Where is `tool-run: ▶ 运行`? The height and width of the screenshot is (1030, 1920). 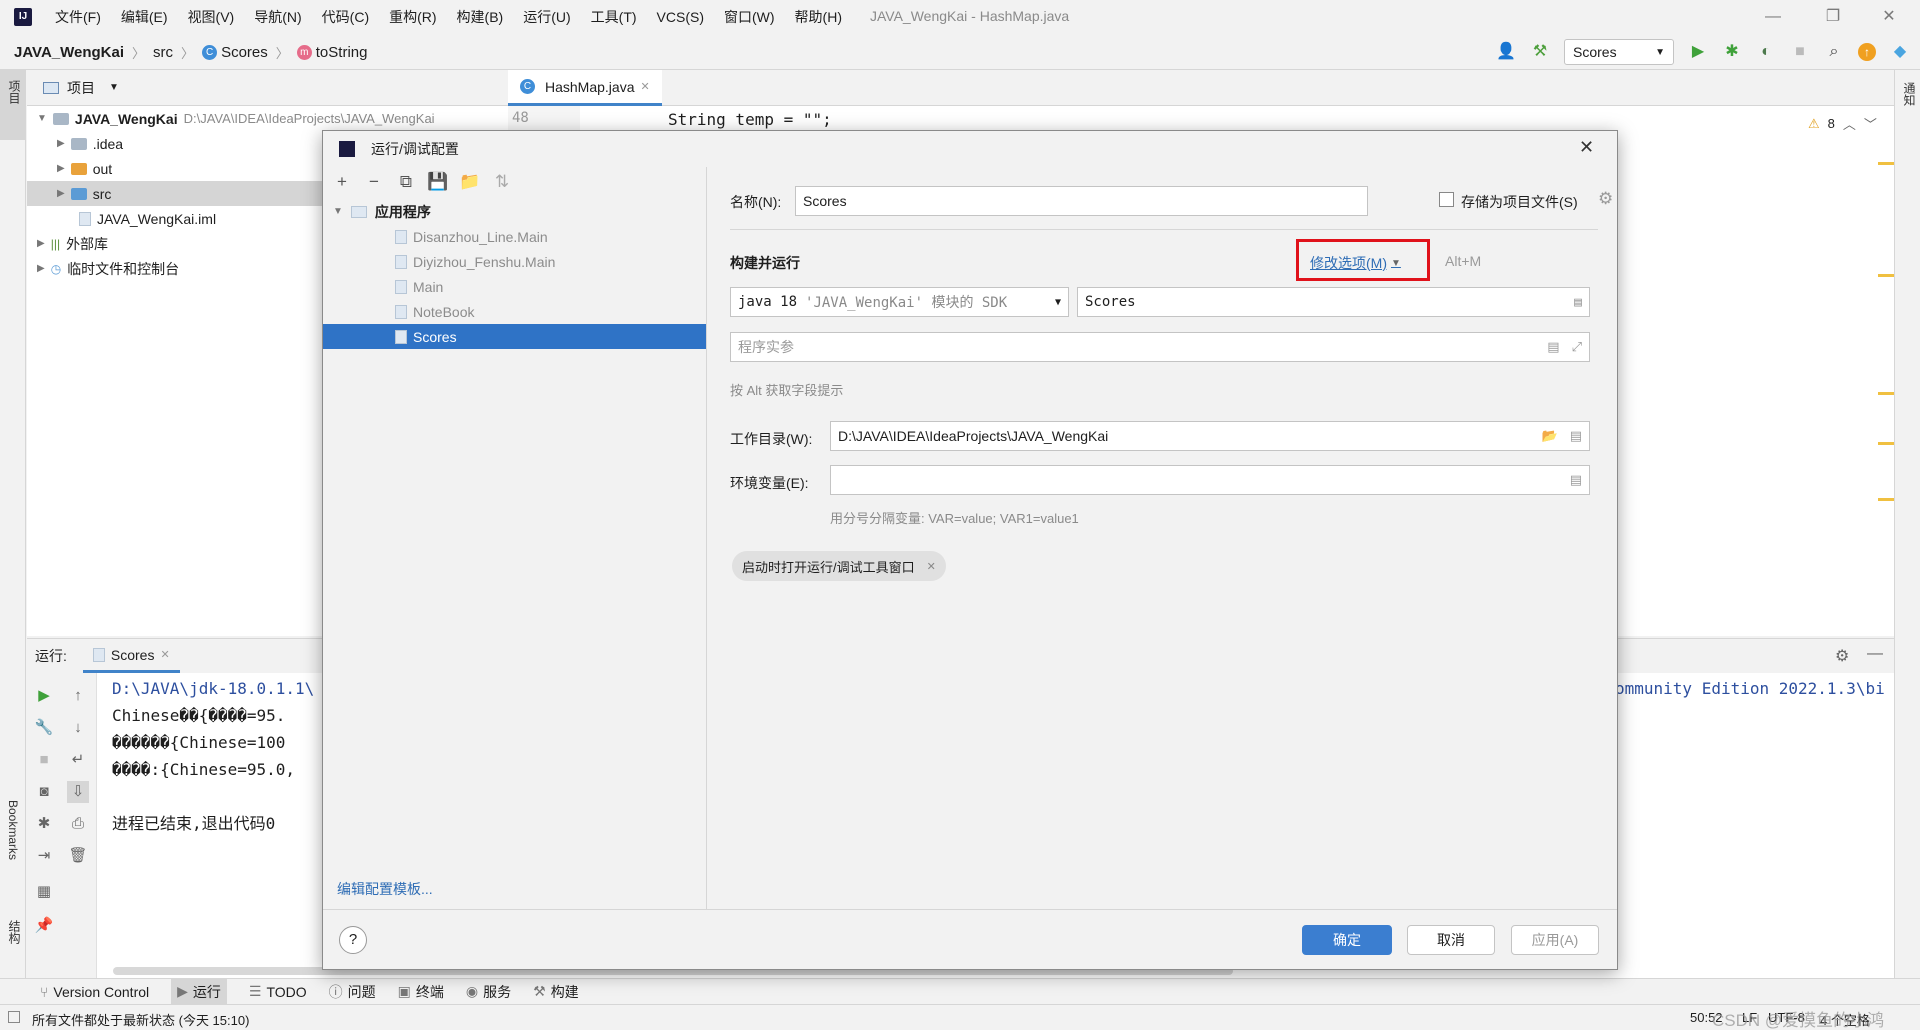
tool-run: ▶ 运行 is located at coordinates (199, 991).